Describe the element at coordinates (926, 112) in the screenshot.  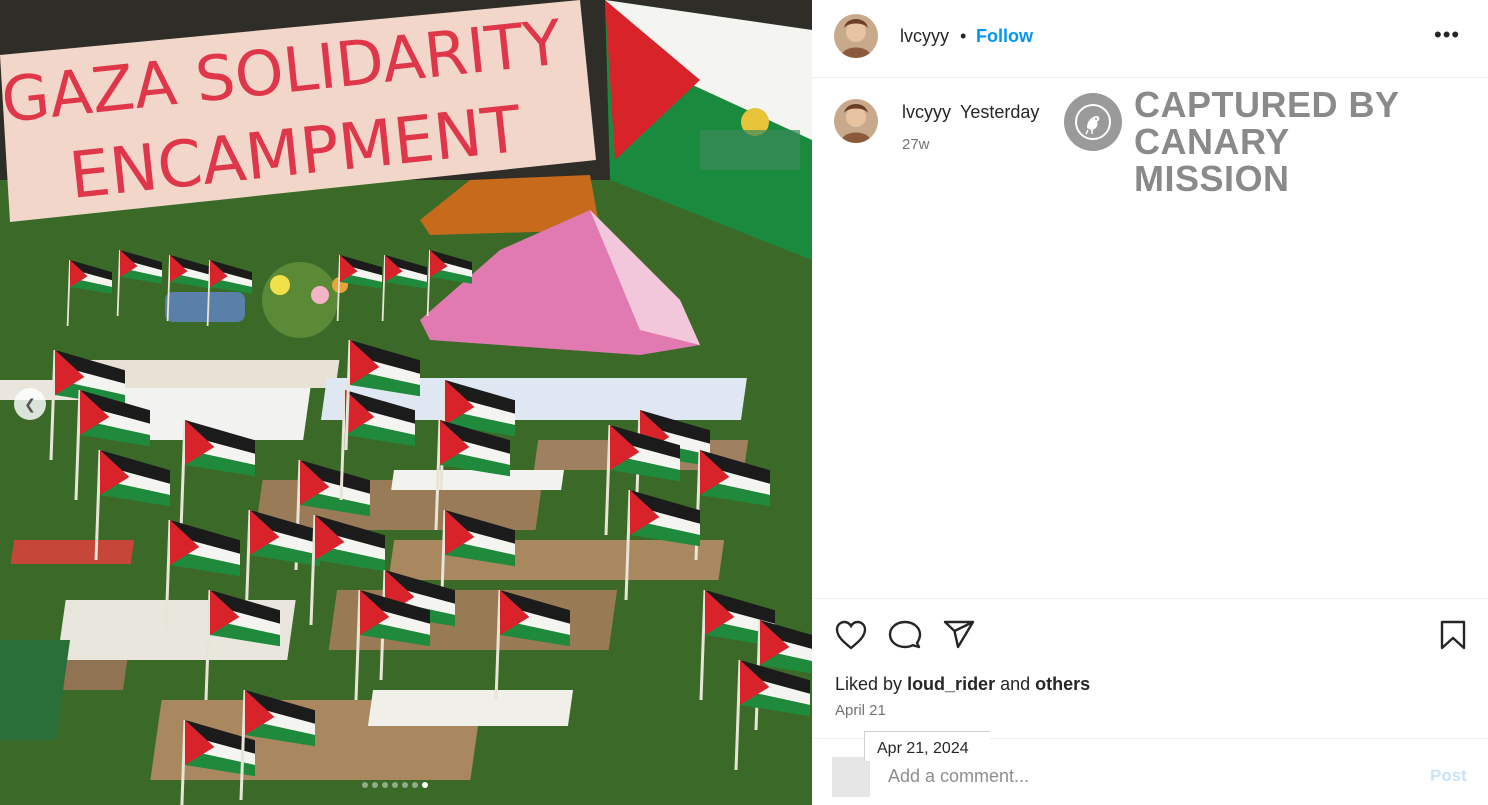
I see `caption-username: lvcyyy` at that location.